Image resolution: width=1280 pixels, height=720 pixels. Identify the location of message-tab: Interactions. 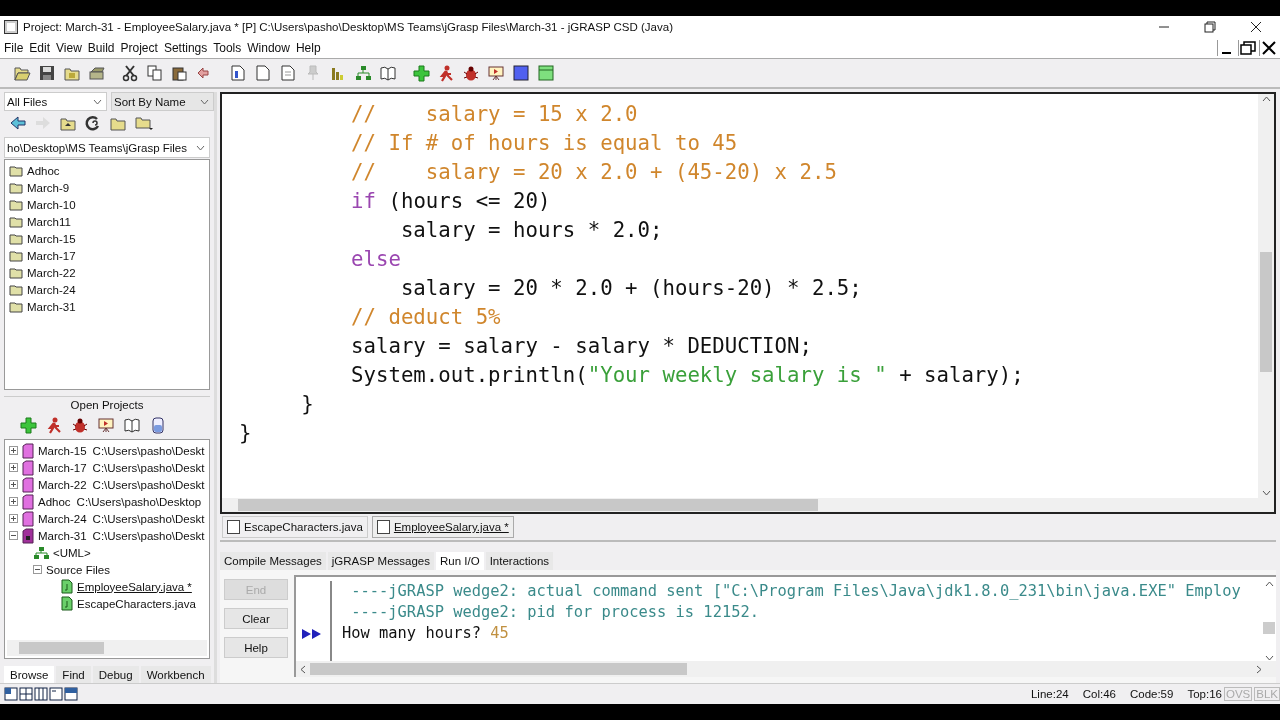
(519, 561).